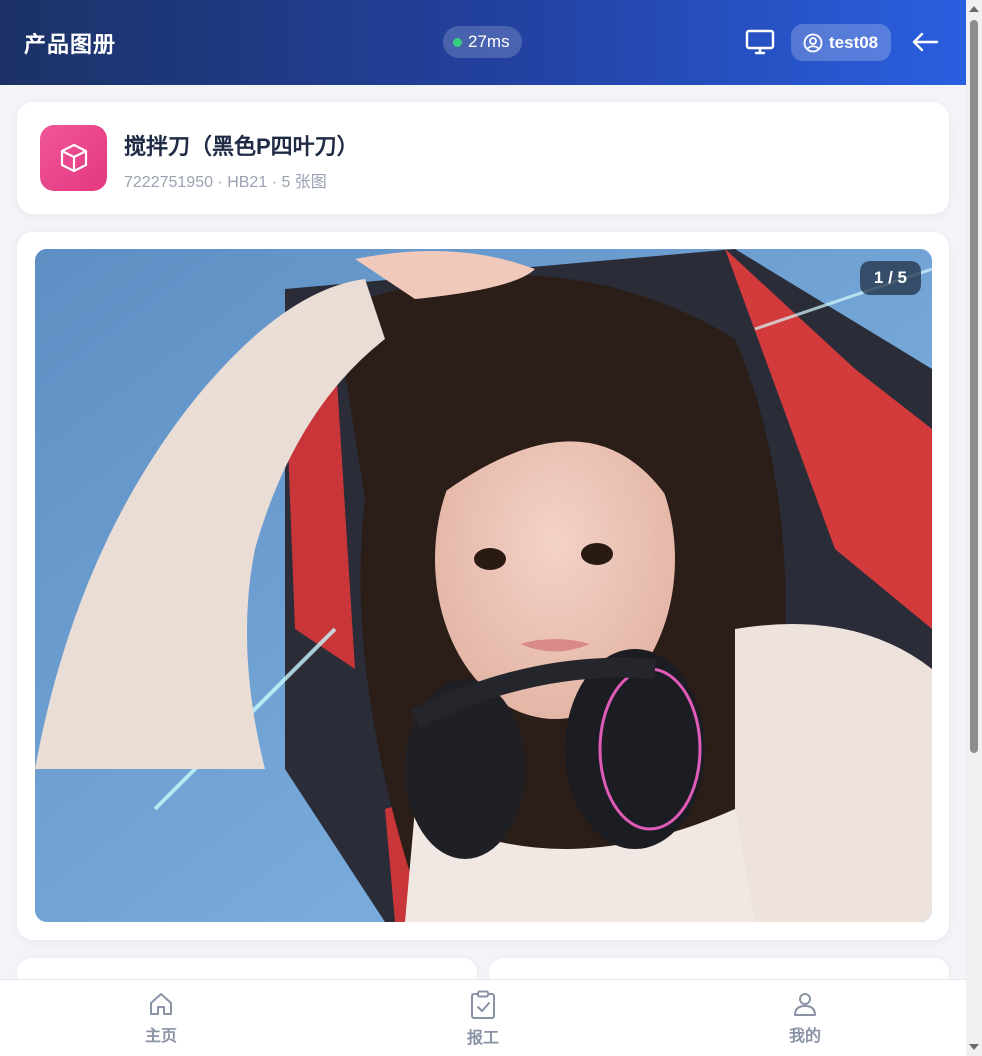  I want to click on scroll-up-icon, so click(974, 9).